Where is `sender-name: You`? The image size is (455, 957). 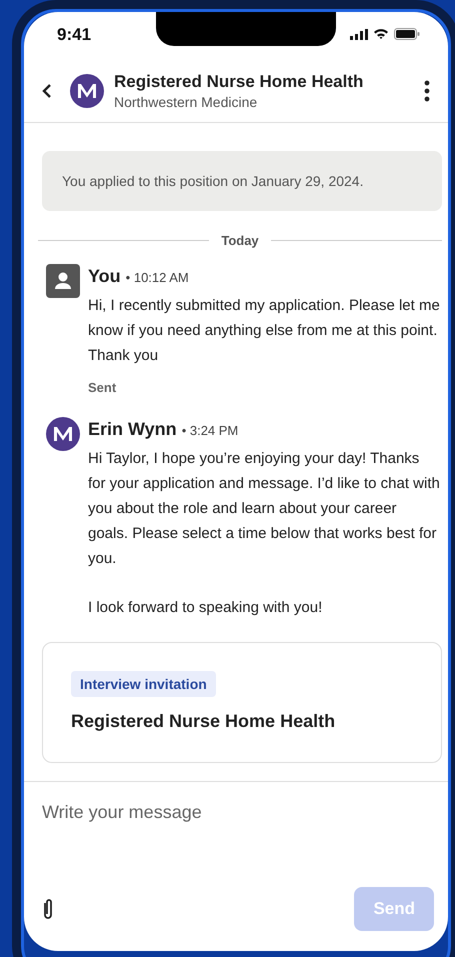
sender-name: You is located at coordinates (104, 276).